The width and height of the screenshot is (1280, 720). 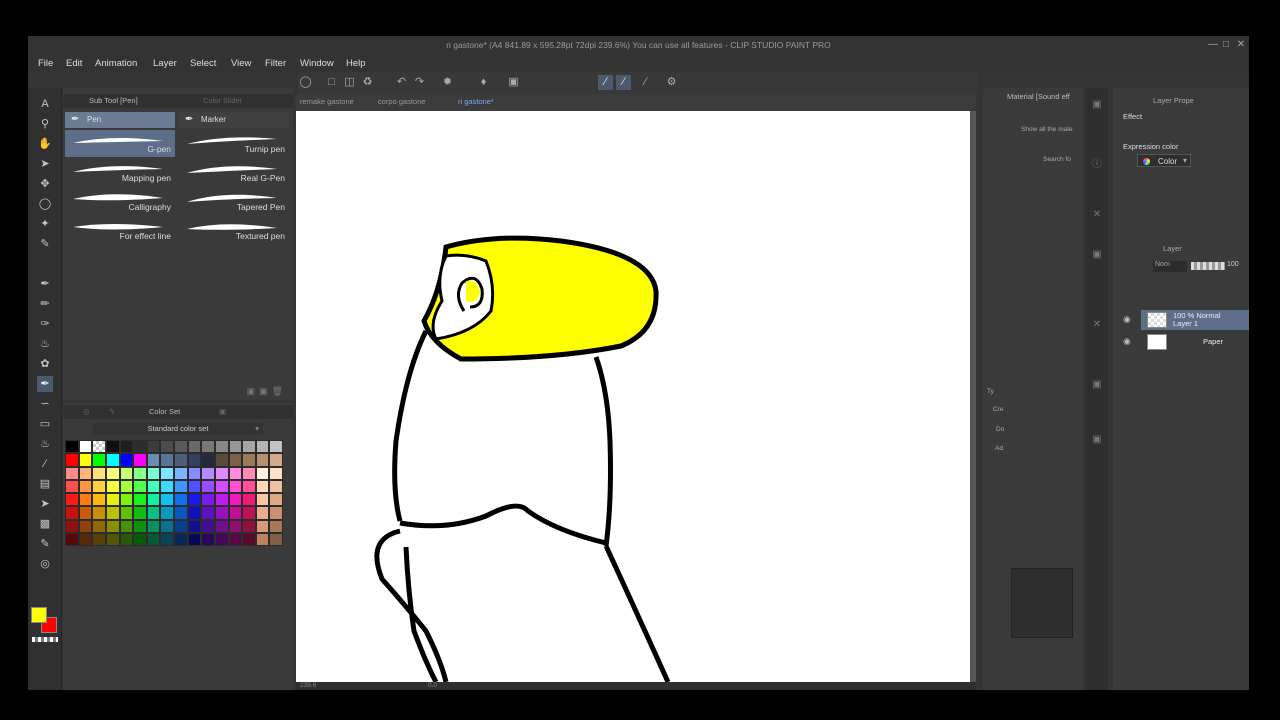 I want to click on info-icon: ⓘ, so click(x=1097, y=165).